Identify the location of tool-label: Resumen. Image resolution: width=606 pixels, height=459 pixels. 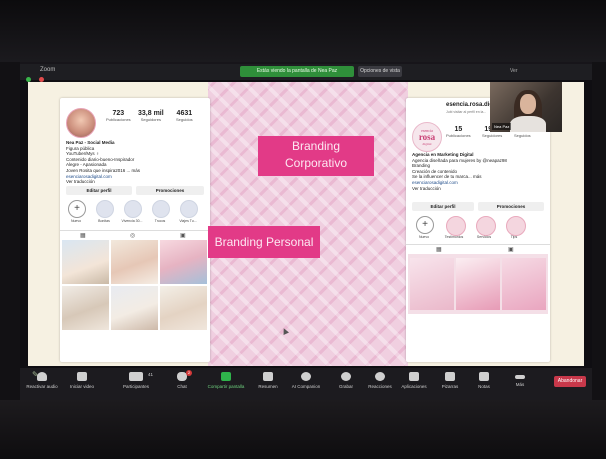
(268, 386).